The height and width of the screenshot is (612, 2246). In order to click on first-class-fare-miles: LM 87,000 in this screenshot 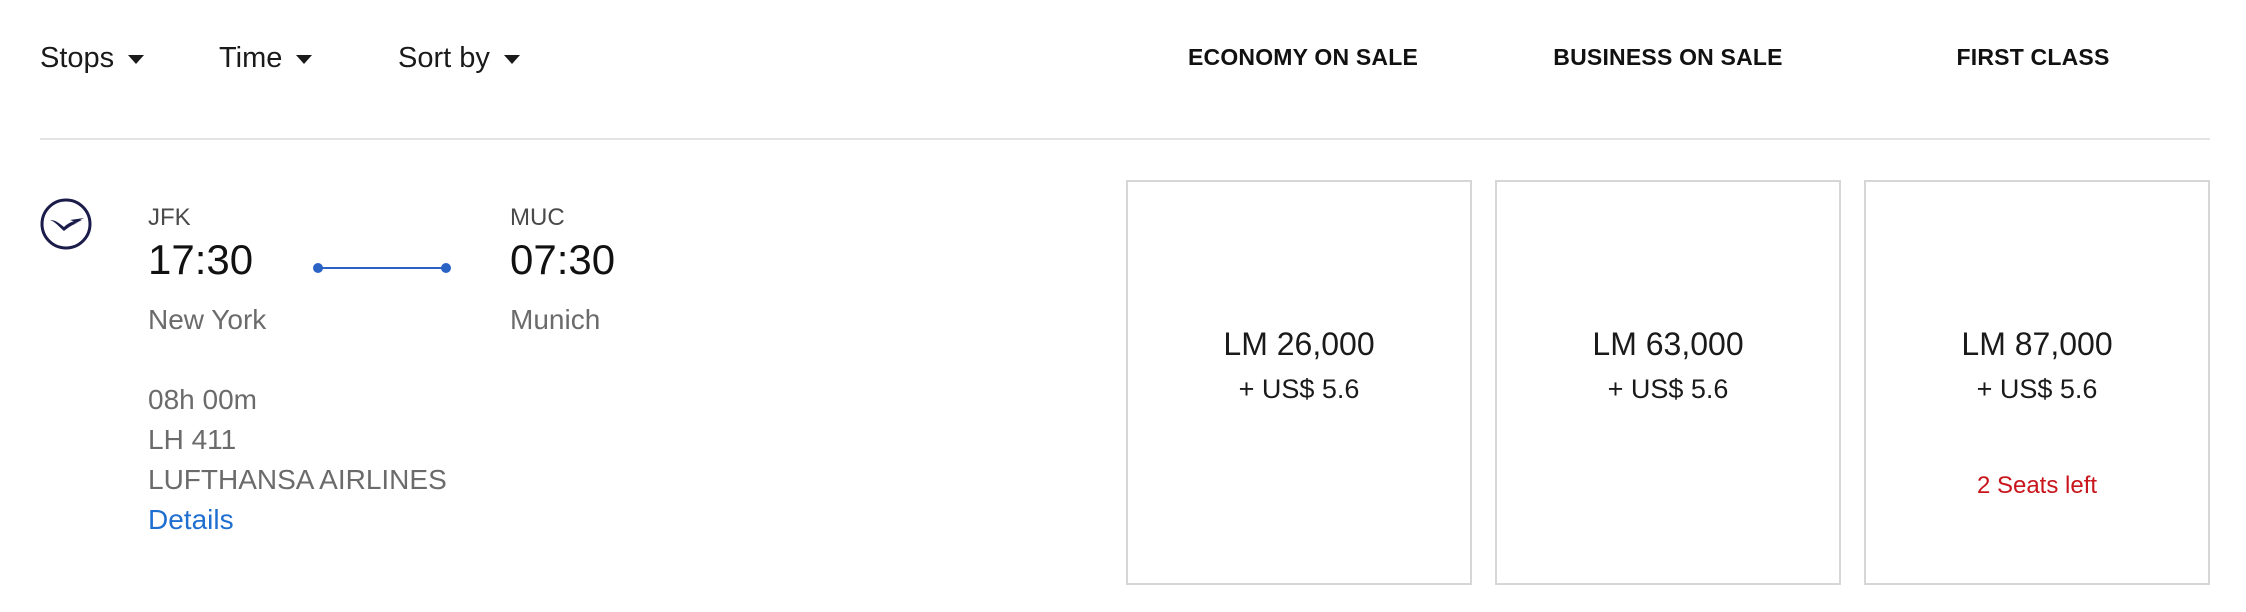, I will do `click(2037, 344)`.